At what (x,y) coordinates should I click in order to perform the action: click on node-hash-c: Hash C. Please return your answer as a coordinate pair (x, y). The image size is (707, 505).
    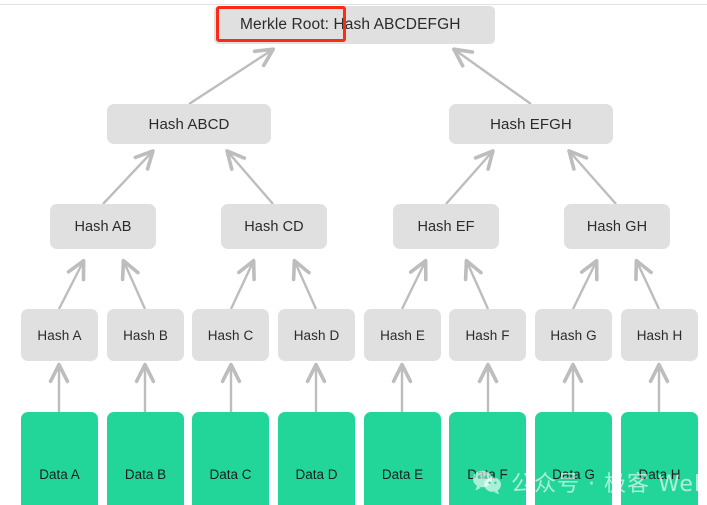
    Looking at the image, I should click on (230, 335).